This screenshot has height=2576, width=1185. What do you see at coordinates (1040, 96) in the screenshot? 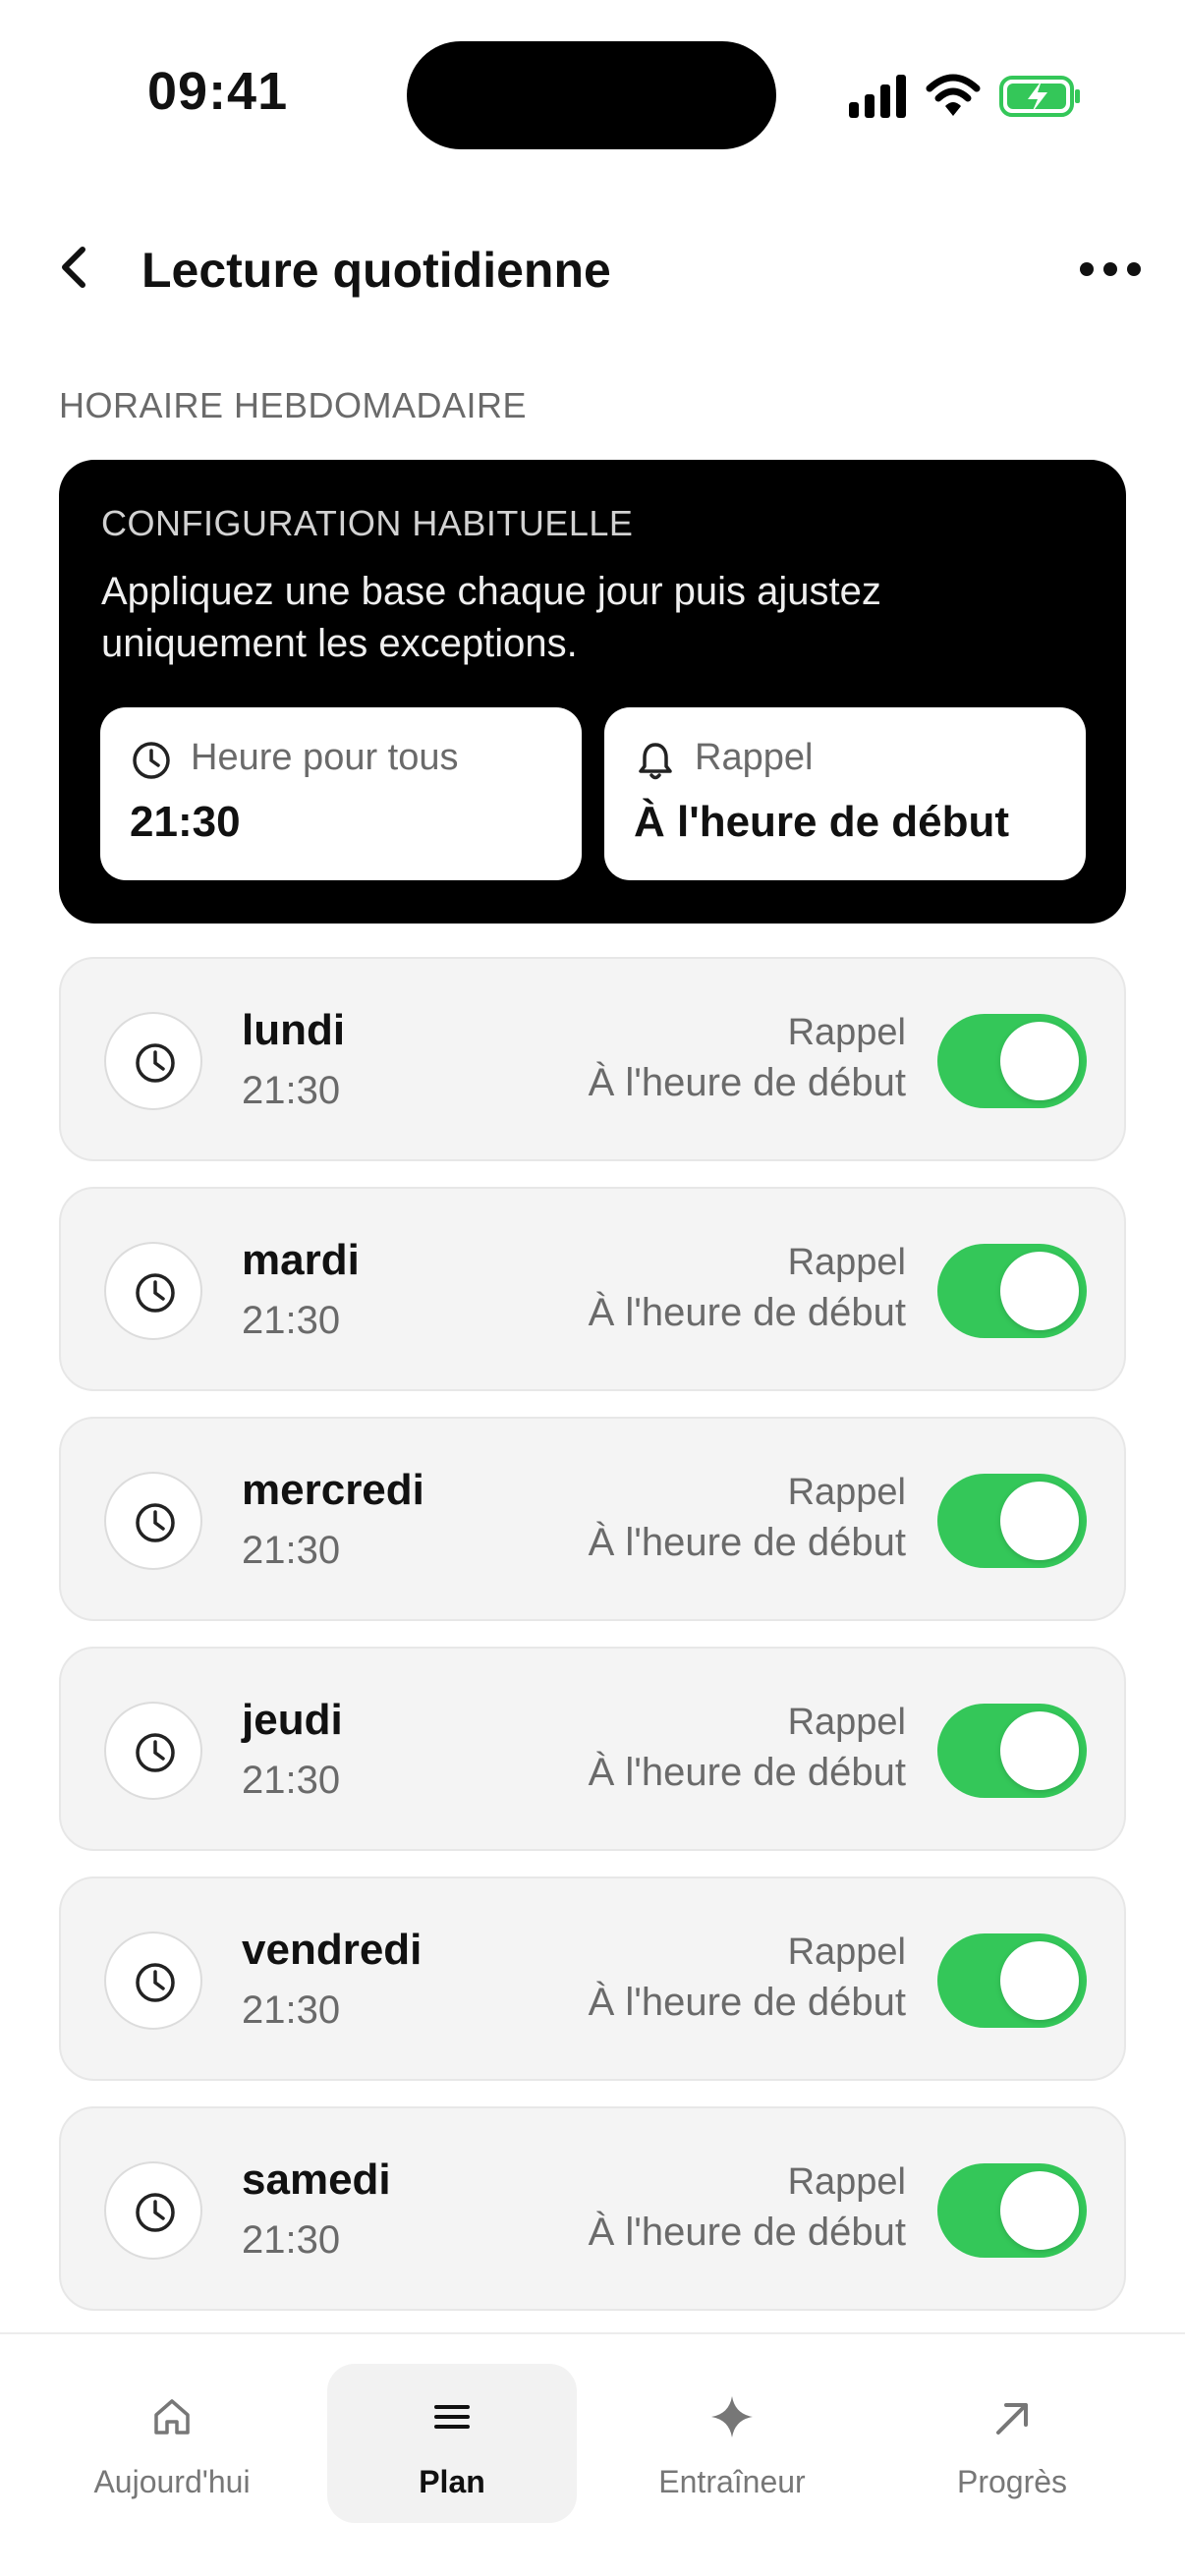
I see `battery-icon` at bounding box center [1040, 96].